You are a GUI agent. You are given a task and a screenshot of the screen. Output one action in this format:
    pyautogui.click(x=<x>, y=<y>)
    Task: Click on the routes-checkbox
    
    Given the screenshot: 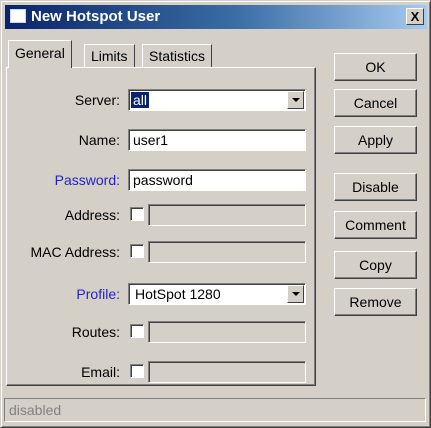 What is the action you would take?
    pyautogui.click(x=137, y=331)
    